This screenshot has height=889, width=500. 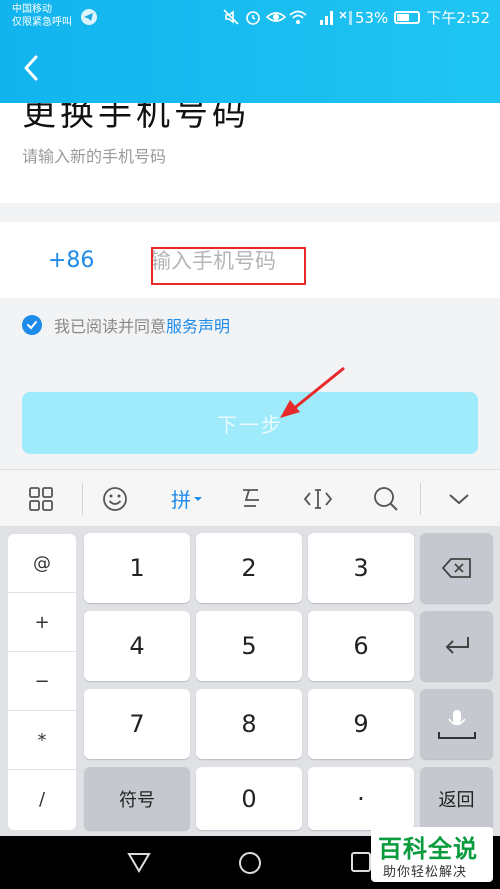 I want to click on chevron-down-icon, so click(x=459, y=498).